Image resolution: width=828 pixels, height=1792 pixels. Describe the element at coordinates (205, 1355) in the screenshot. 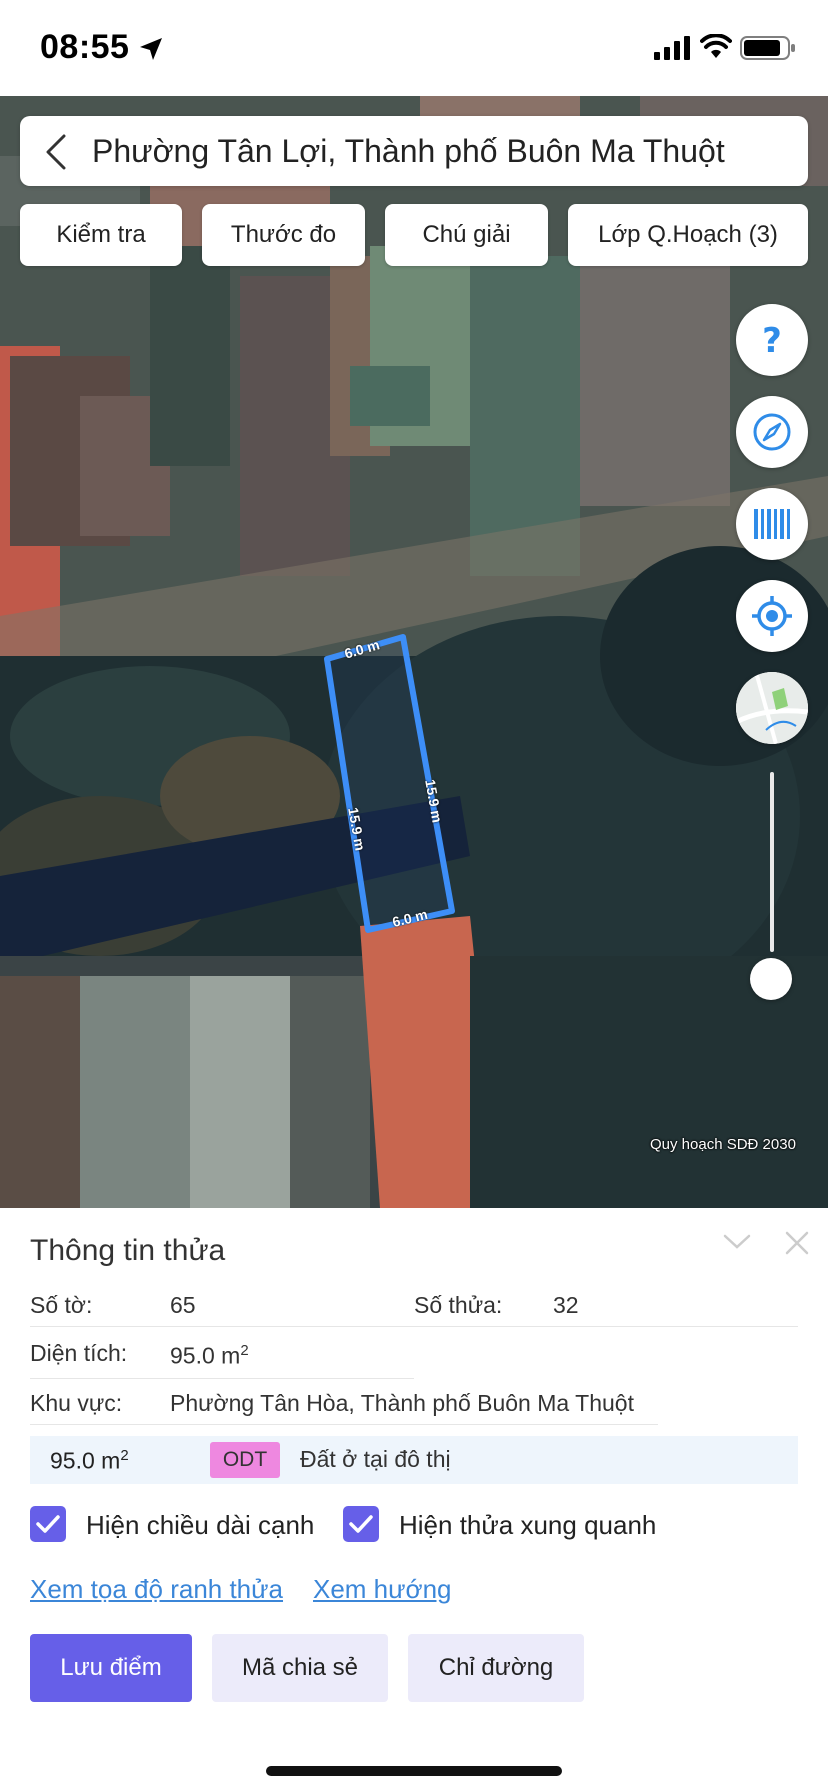

I see `area-value-number: 95.0 m` at that location.